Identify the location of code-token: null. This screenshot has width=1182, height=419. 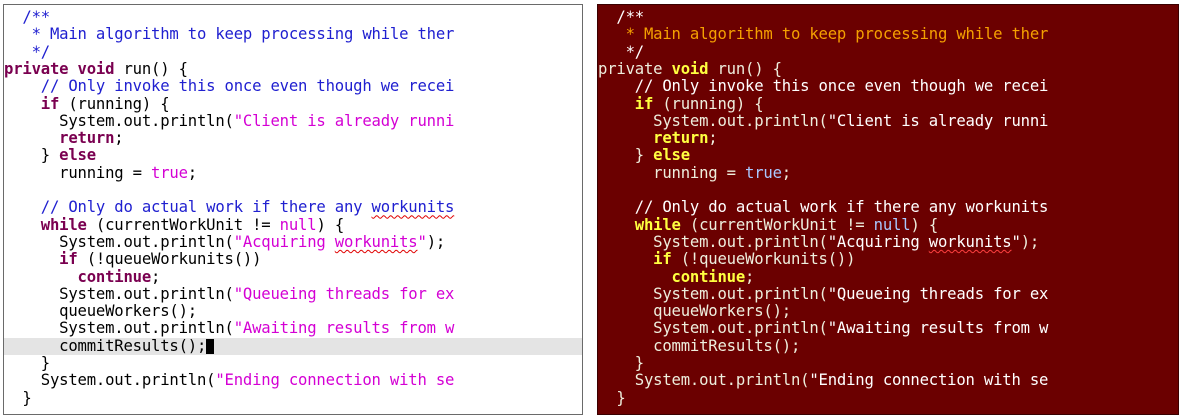
(892, 224).